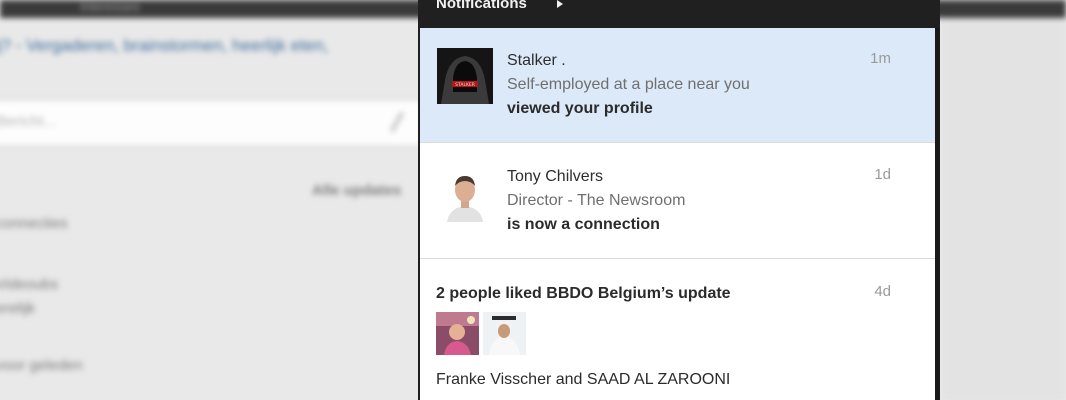 The height and width of the screenshot is (400, 1066). Describe the element at coordinates (580, 108) in the screenshot. I see `notification-action: viewed your profile` at that location.